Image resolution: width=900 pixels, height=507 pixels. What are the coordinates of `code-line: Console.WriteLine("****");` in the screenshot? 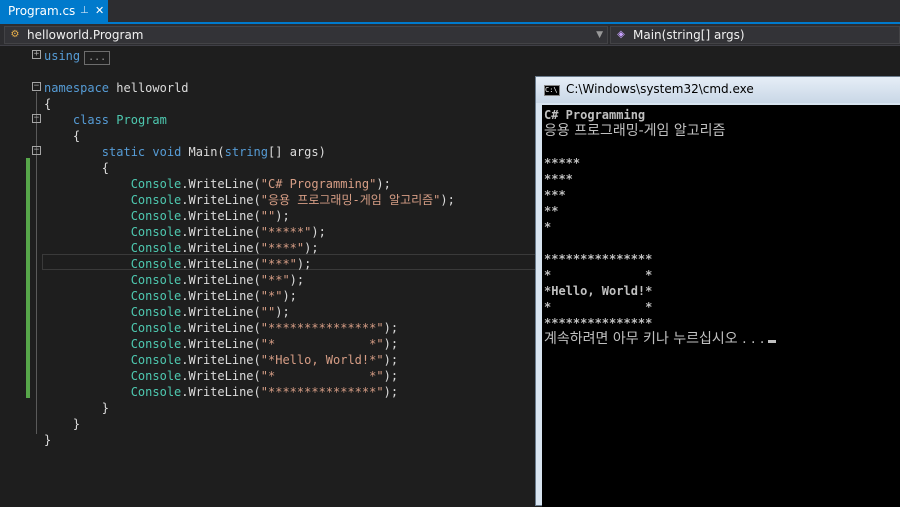 It's located at (224, 248).